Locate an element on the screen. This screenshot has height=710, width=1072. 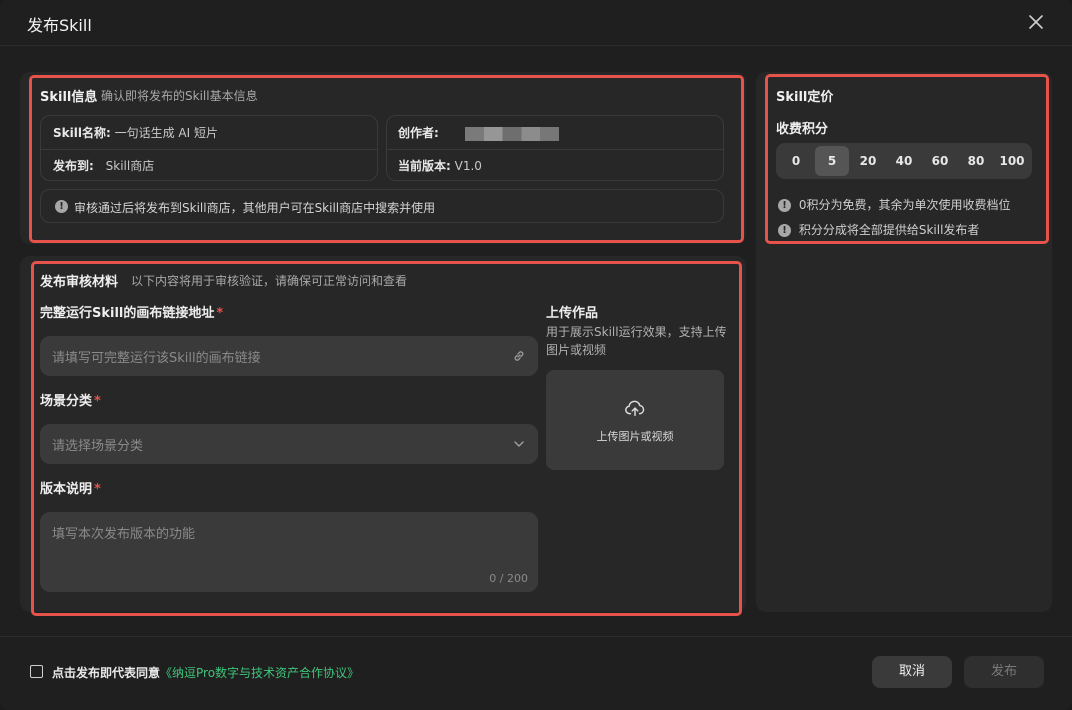
upload-desc-line2: 图片或视频 is located at coordinates (576, 350).